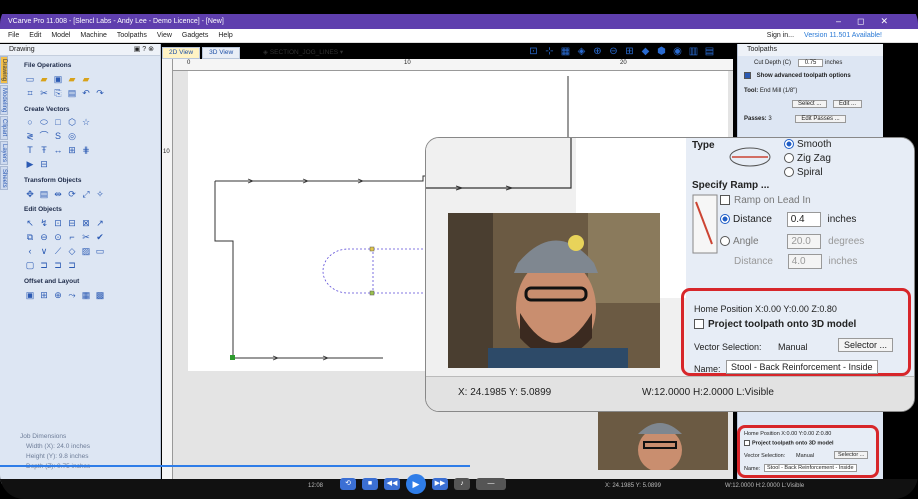  I want to click on snap-icon: ⊹, so click(549, 51).